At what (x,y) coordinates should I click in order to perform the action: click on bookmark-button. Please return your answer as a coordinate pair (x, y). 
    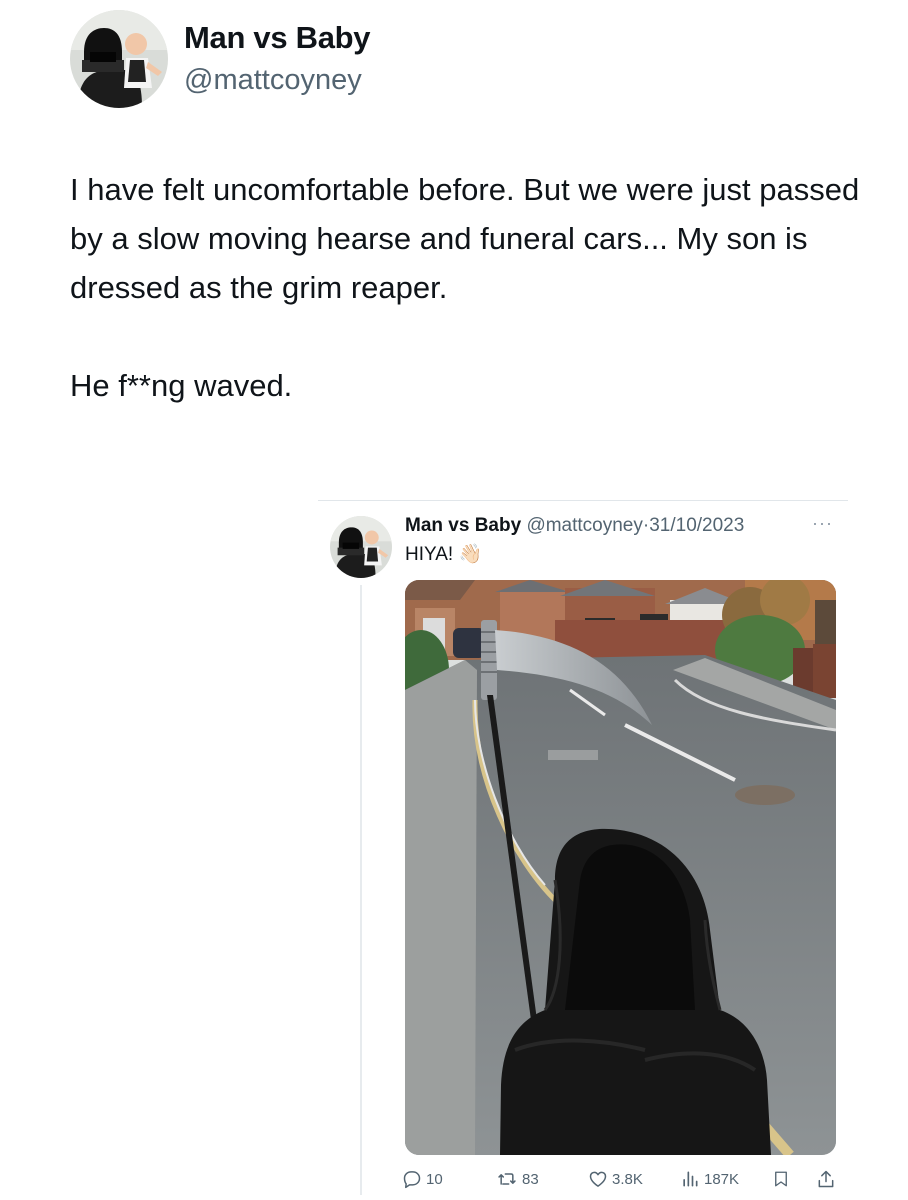
    Looking at the image, I should click on (781, 1179).